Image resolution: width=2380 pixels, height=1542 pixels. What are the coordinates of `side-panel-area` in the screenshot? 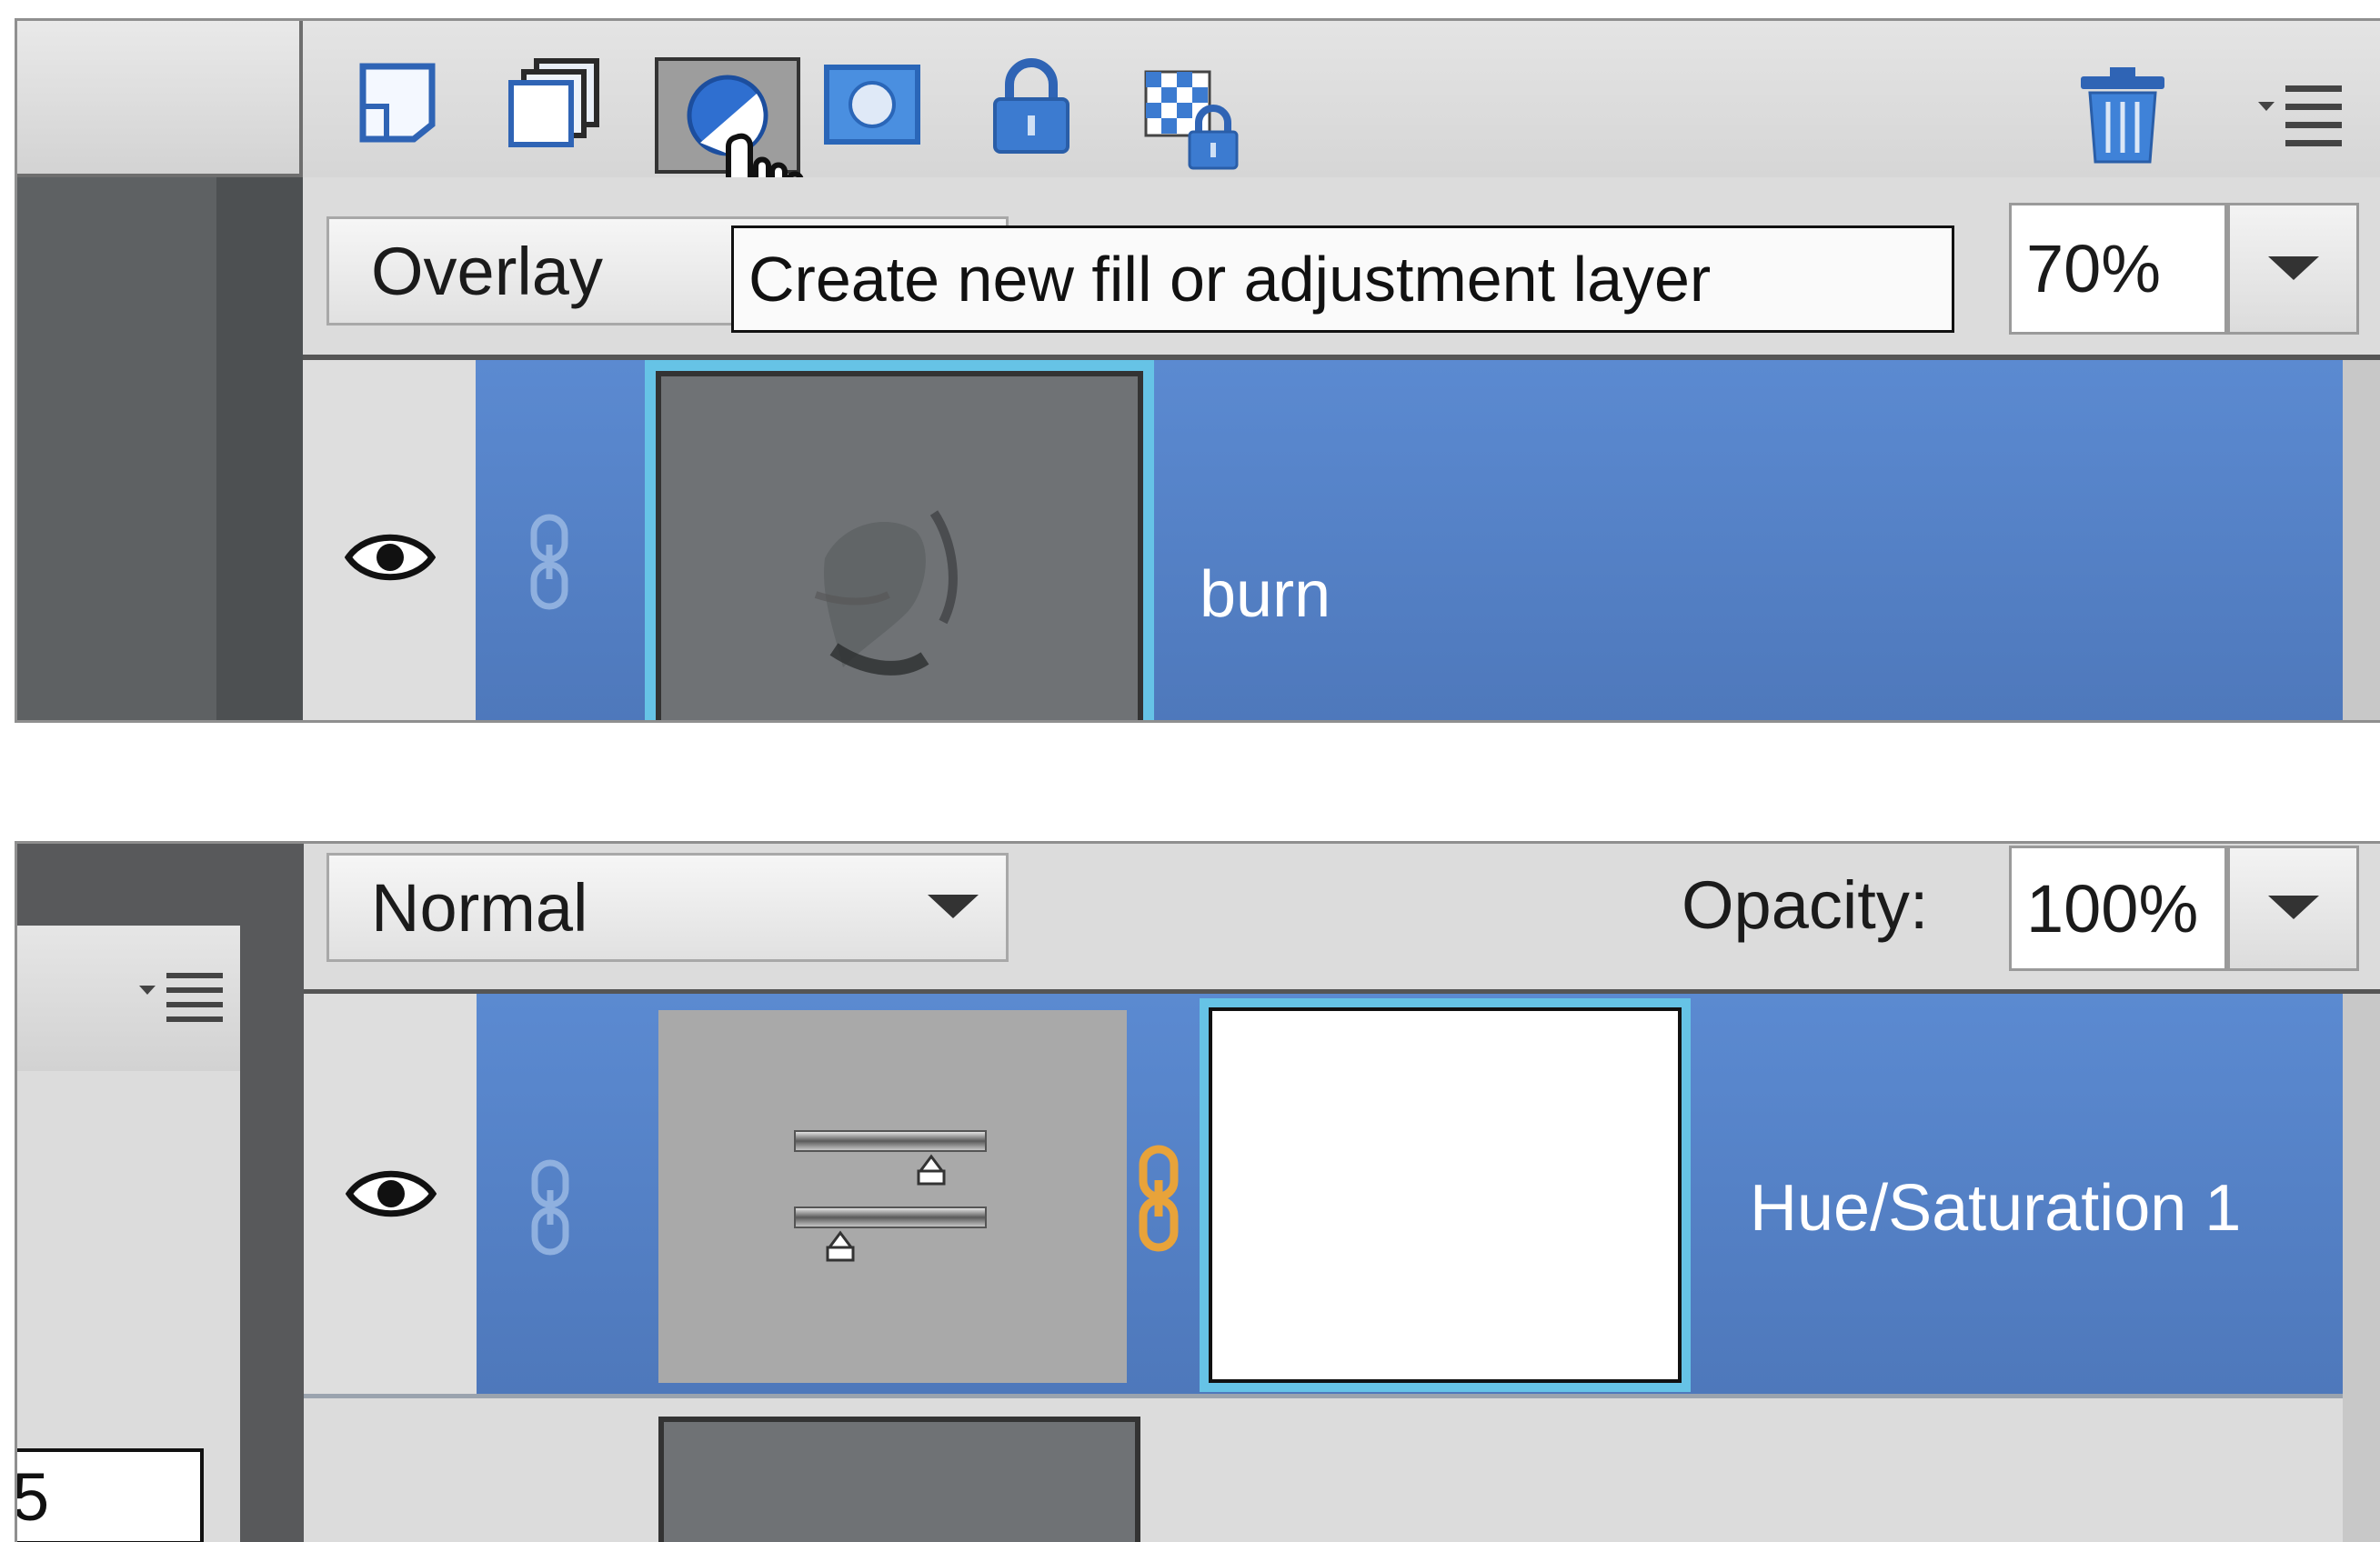 It's located at (116, 449).